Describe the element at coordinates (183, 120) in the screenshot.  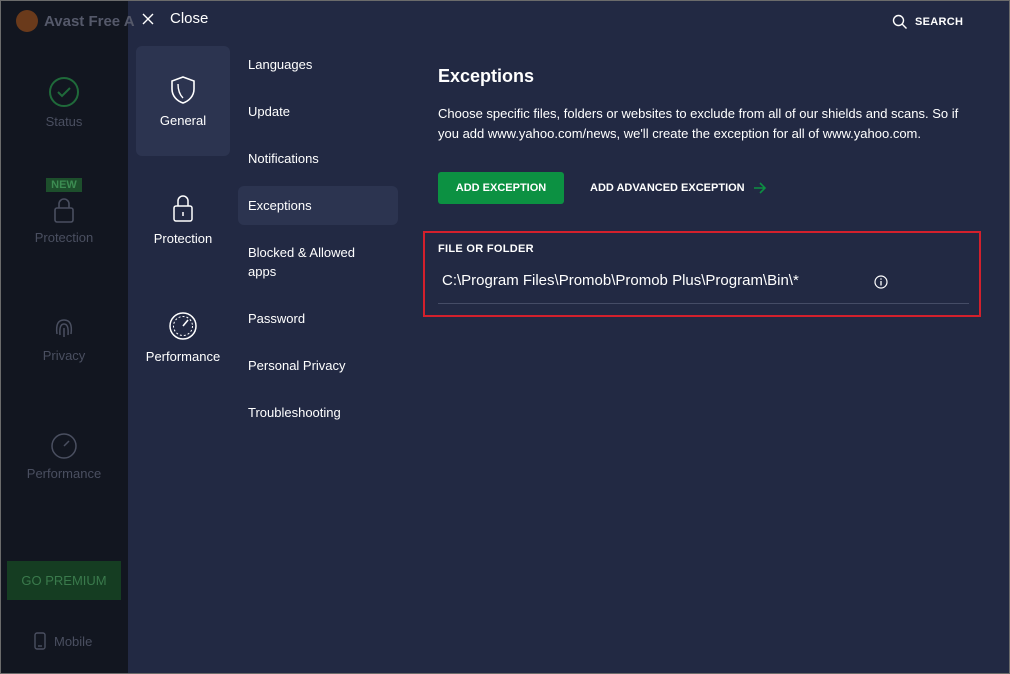
I see `category-general-label: General` at that location.